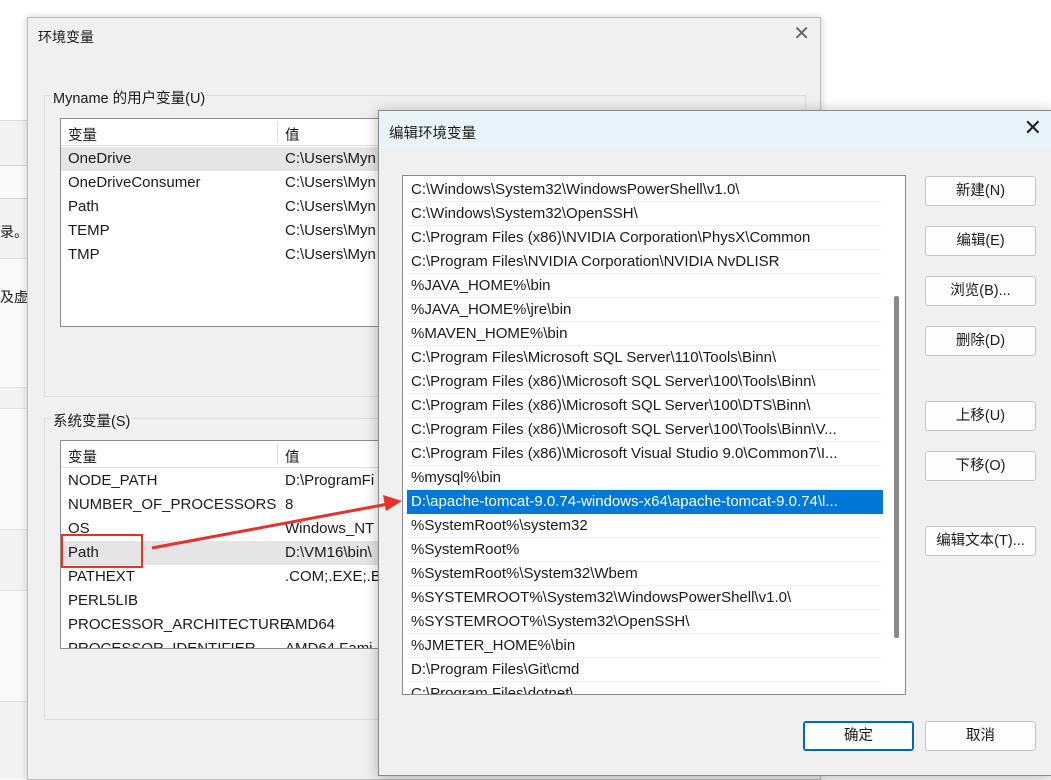 The image size is (1051, 780). I want to click on new-button: 新建(N), so click(980, 191).